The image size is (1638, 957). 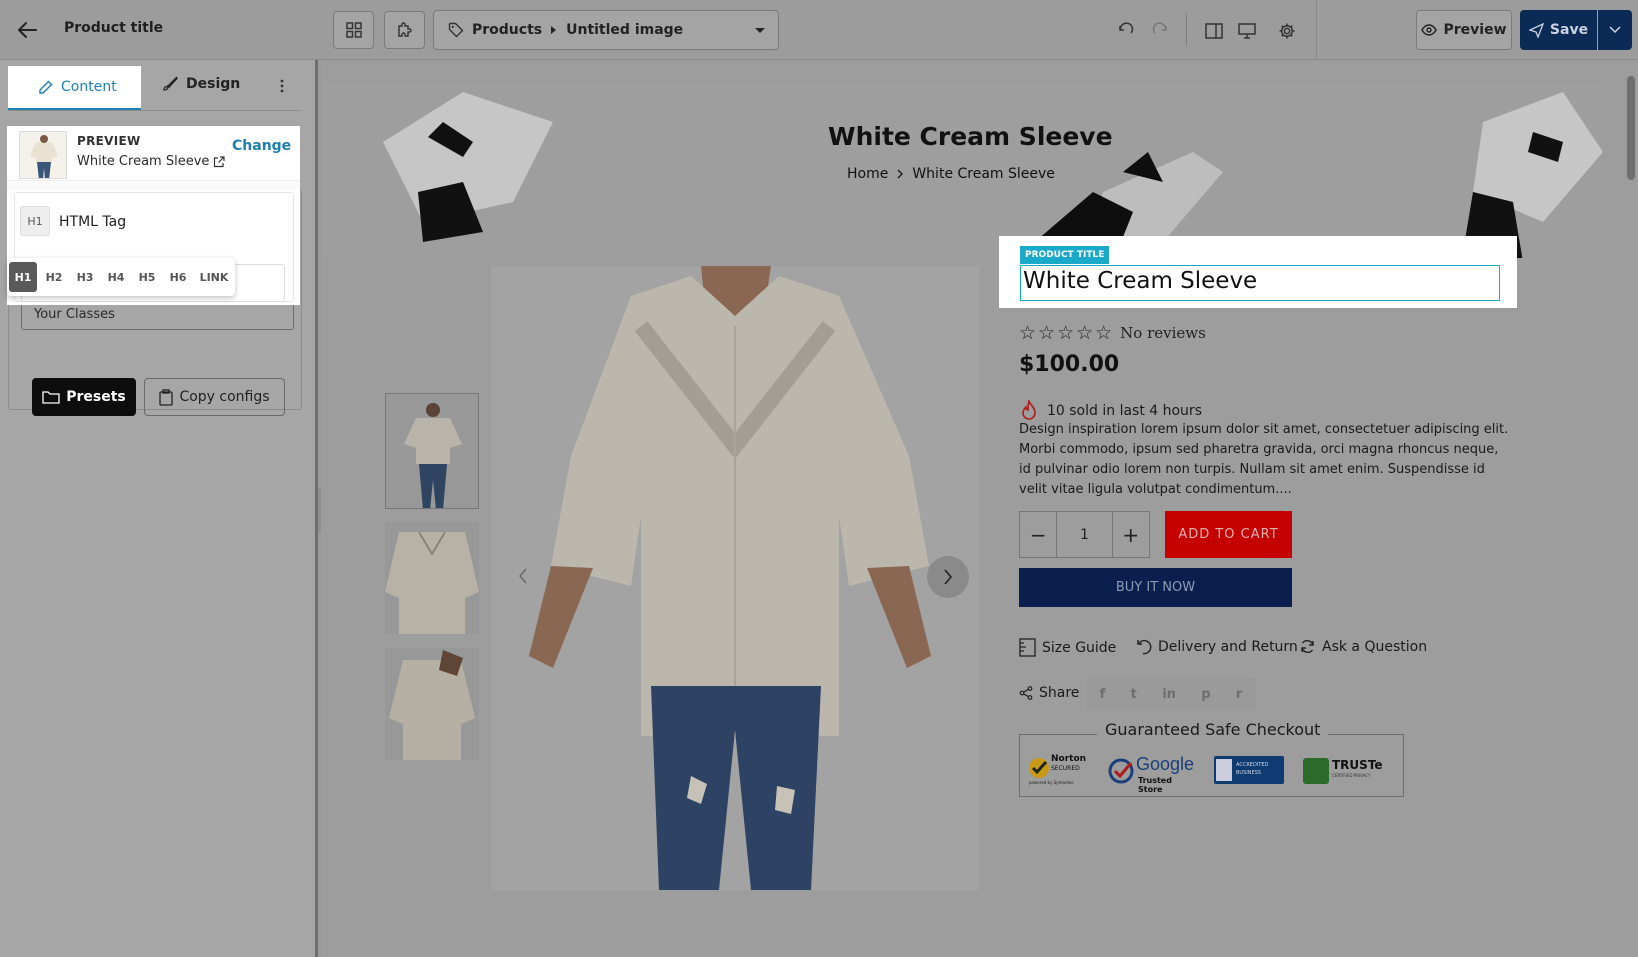 I want to click on page-selector-dropdown: Products Untitled image, so click(x=606, y=30).